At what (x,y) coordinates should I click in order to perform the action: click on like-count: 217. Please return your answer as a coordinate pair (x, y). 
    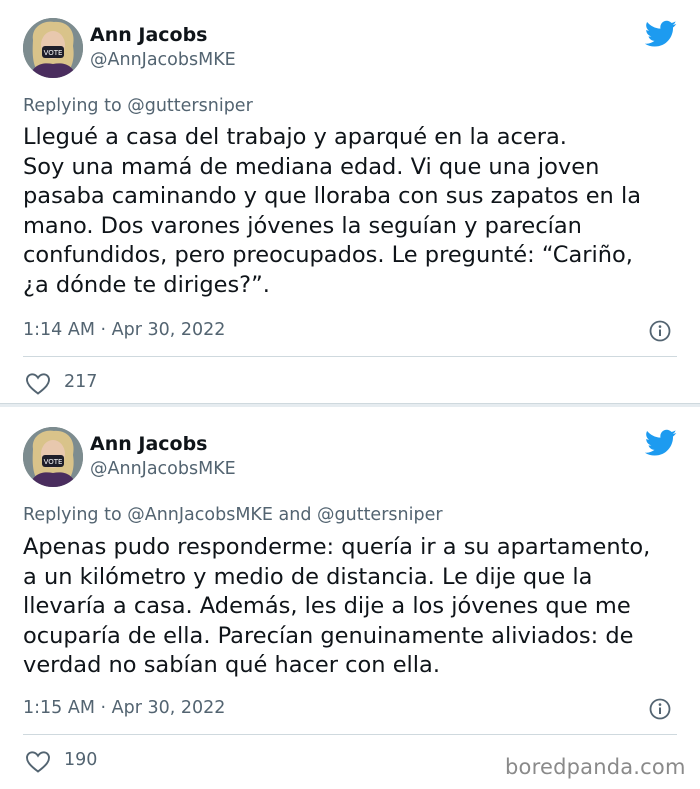
    Looking at the image, I should click on (80, 382).